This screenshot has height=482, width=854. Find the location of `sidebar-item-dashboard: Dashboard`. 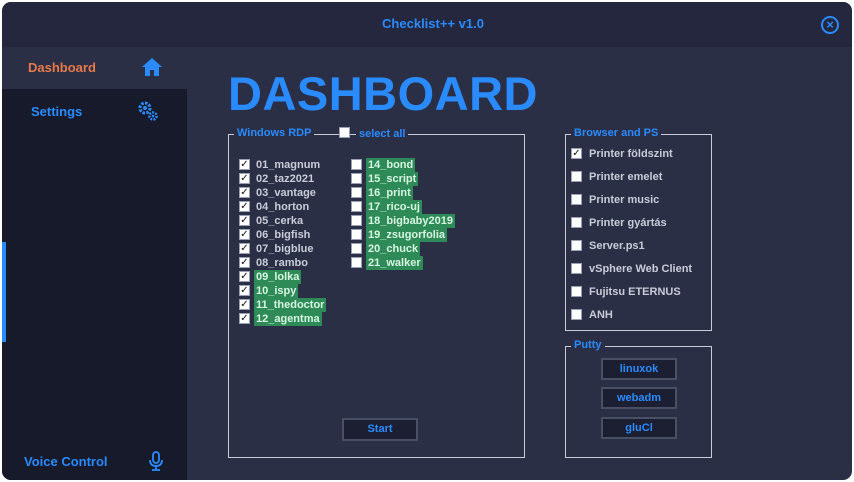

sidebar-item-dashboard: Dashboard is located at coordinates (94, 68).